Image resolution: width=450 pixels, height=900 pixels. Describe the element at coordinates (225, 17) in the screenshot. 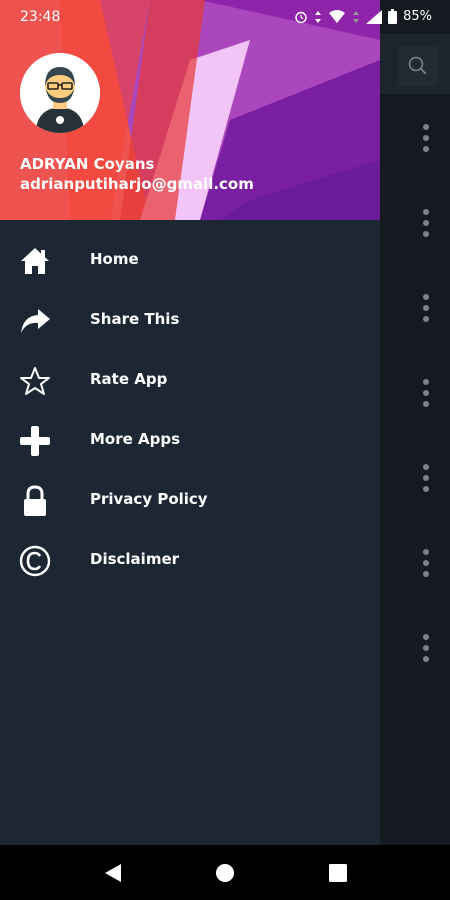

I see `status-bar: 23:48 85%` at that location.